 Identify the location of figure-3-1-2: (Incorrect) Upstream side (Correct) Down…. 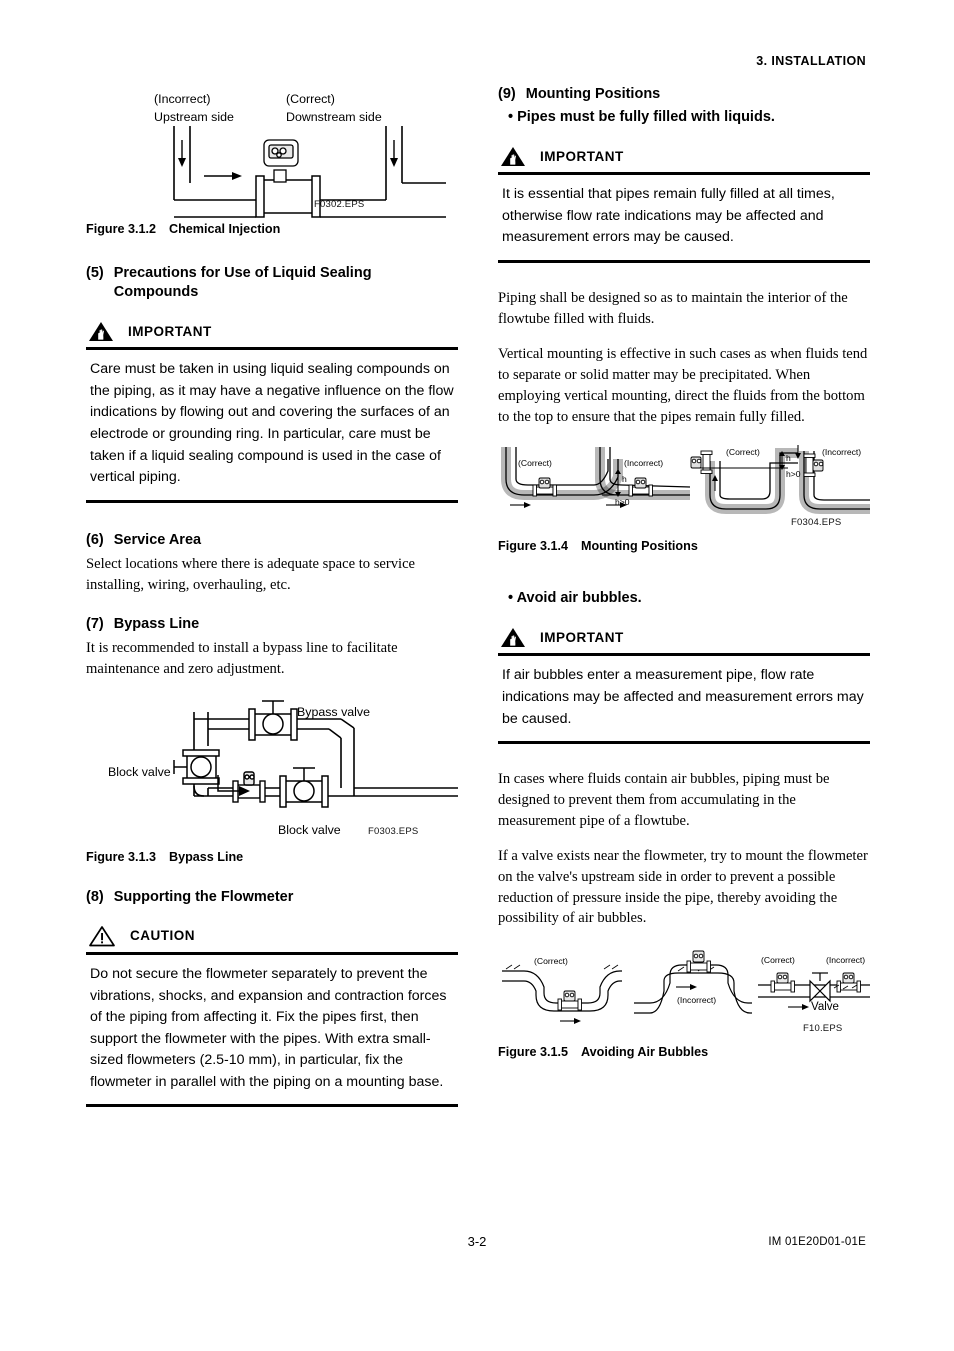
(272, 157).